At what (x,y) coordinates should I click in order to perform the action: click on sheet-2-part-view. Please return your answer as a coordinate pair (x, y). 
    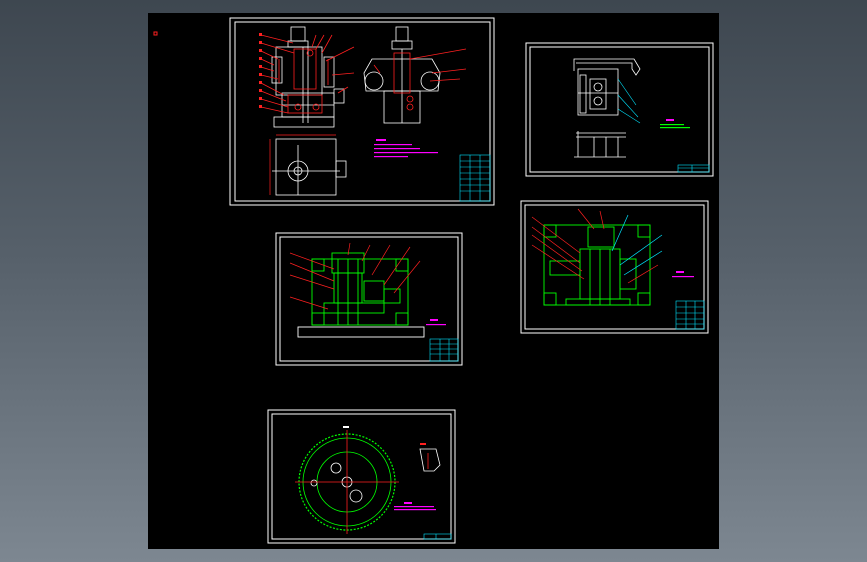
    Looking at the image, I should click on (607, 87).